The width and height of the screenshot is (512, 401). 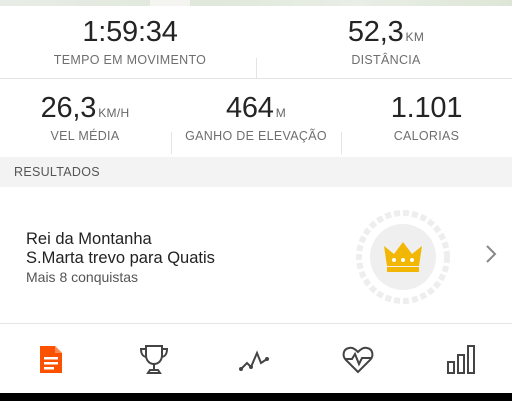 I want to click on moving-time-label: TEMPO EM MOVIMENTO, so click(x=130, y=60).